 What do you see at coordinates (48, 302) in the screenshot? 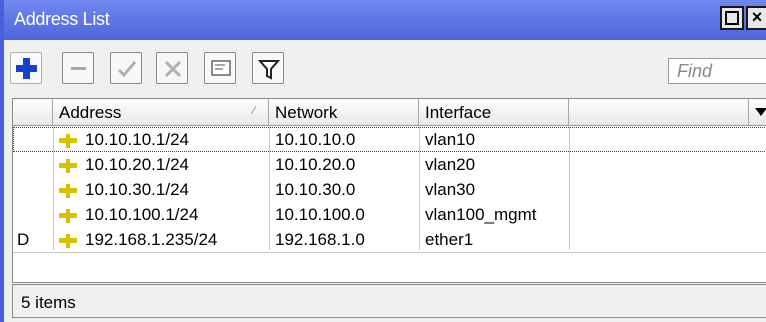
I see `item-count: 5 items` at bounding box center [48, 302].